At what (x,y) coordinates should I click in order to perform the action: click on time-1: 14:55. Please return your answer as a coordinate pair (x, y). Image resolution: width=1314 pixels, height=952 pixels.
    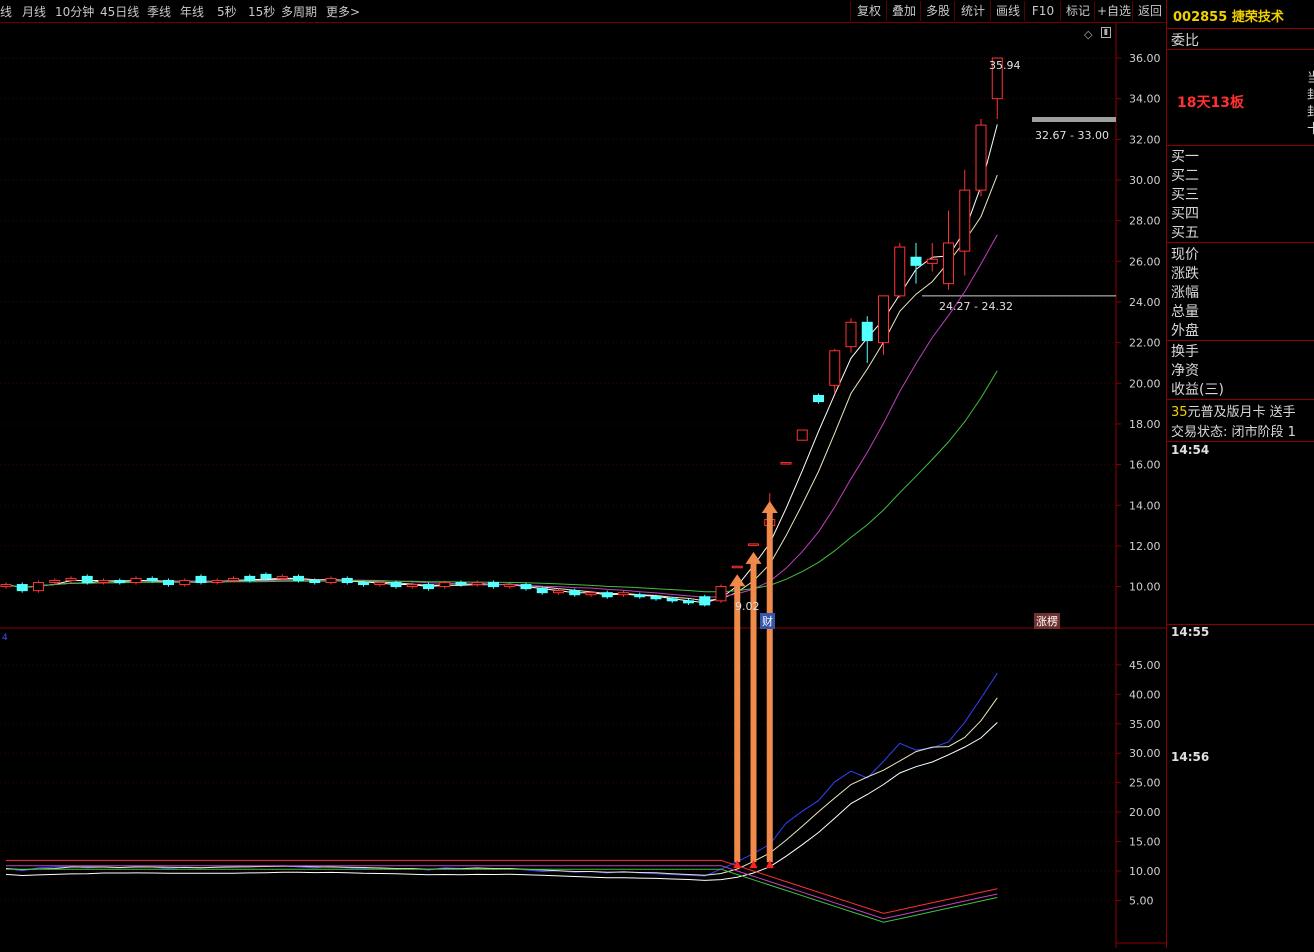
    Looking at the image, I should click on (1190, 632).